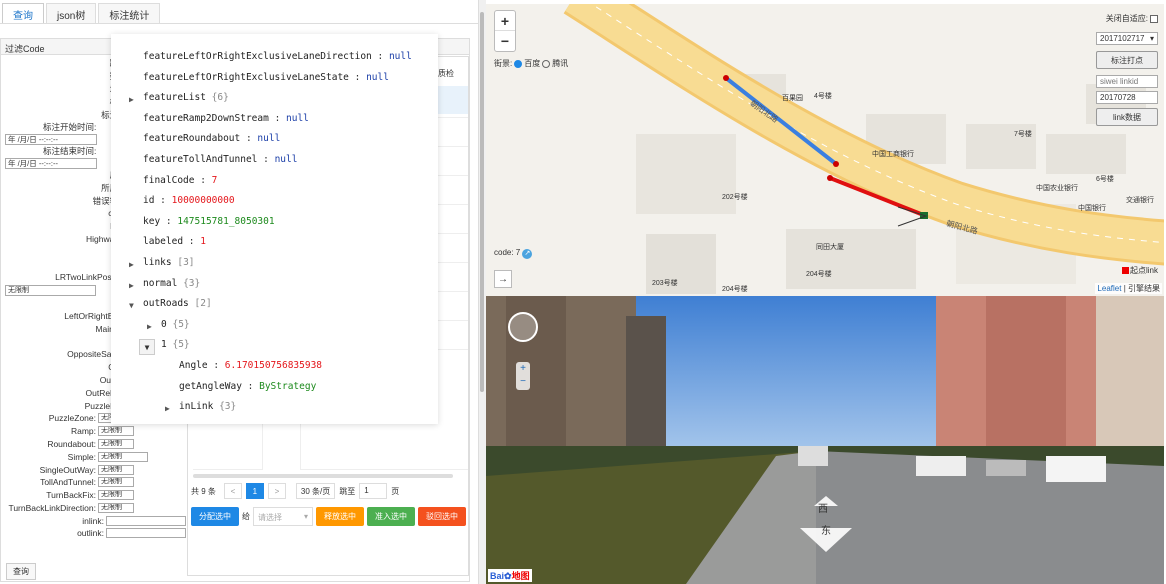  I want to click on json-node: key : 147515781_8050301, so click(209, 221).